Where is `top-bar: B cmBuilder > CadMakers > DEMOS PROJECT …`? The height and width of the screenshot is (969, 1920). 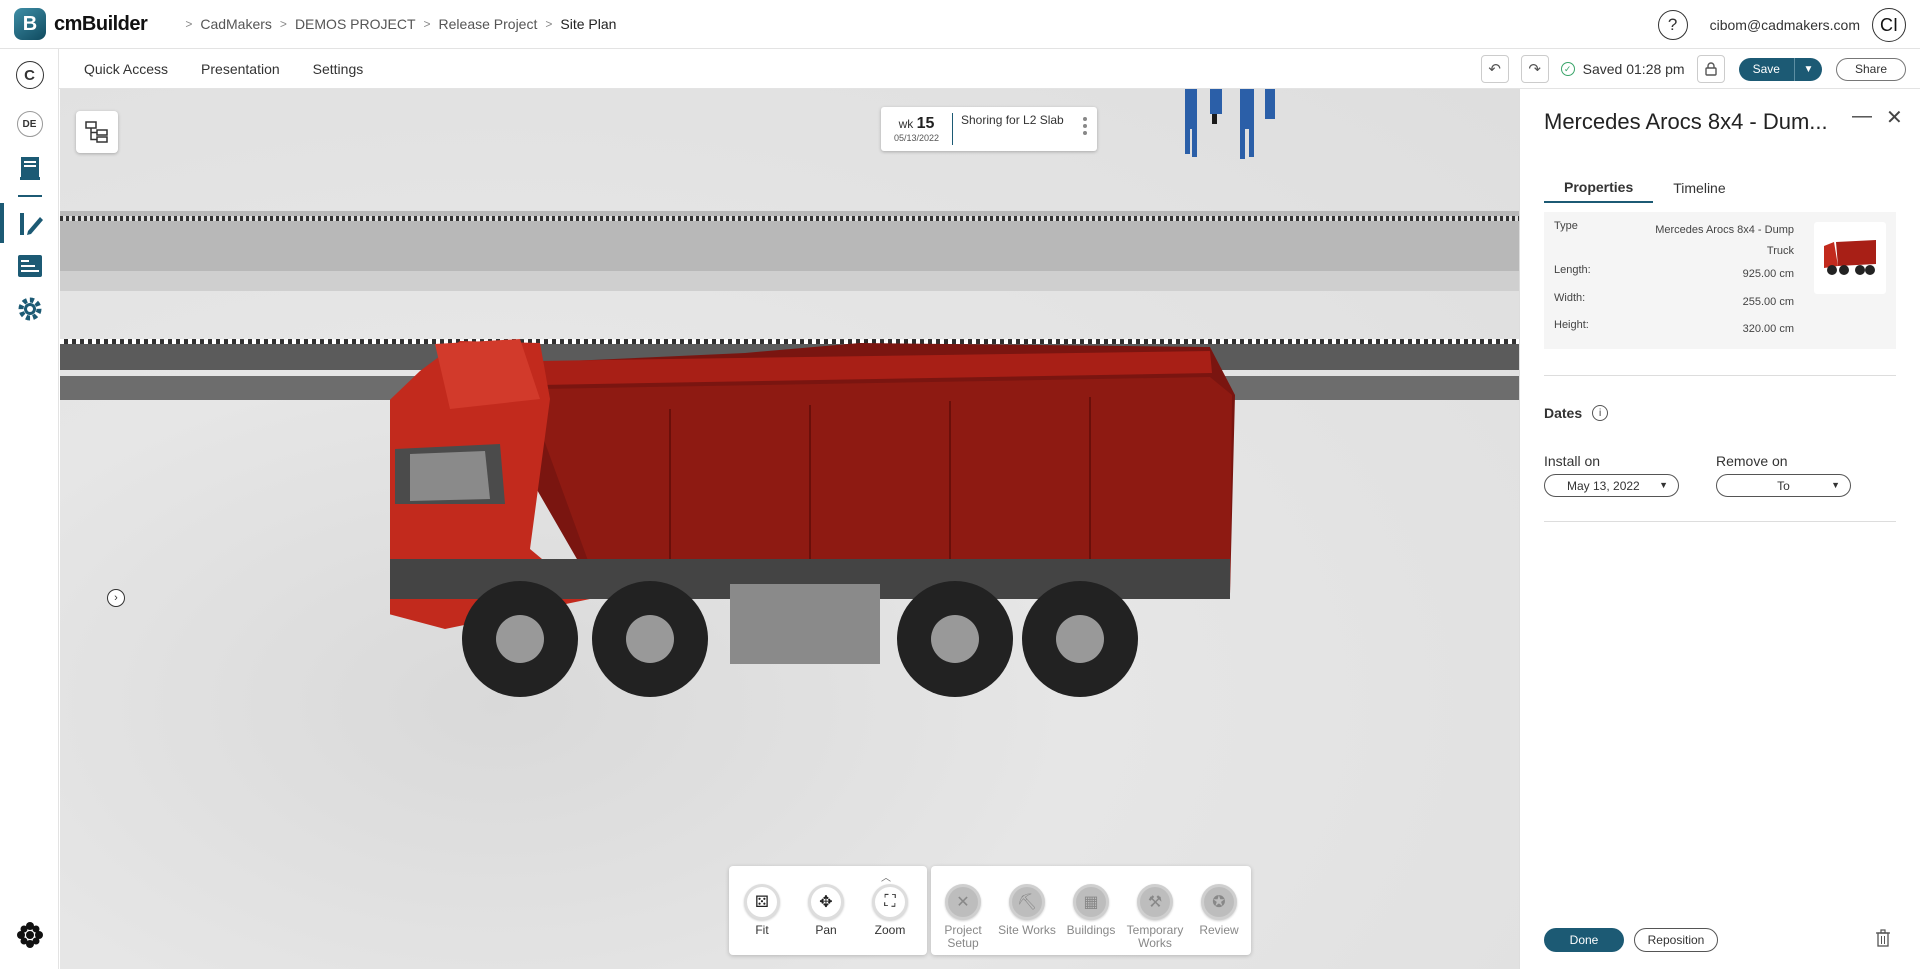
top-bar: B cmBuilder > CadMakers > DEMOS PROJECT … is located at coordinates (960, 24).